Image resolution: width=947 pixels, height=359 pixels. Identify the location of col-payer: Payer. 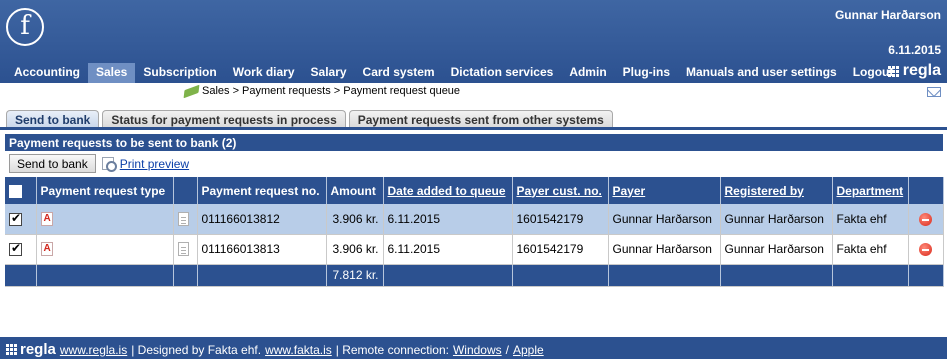
(664, 190).